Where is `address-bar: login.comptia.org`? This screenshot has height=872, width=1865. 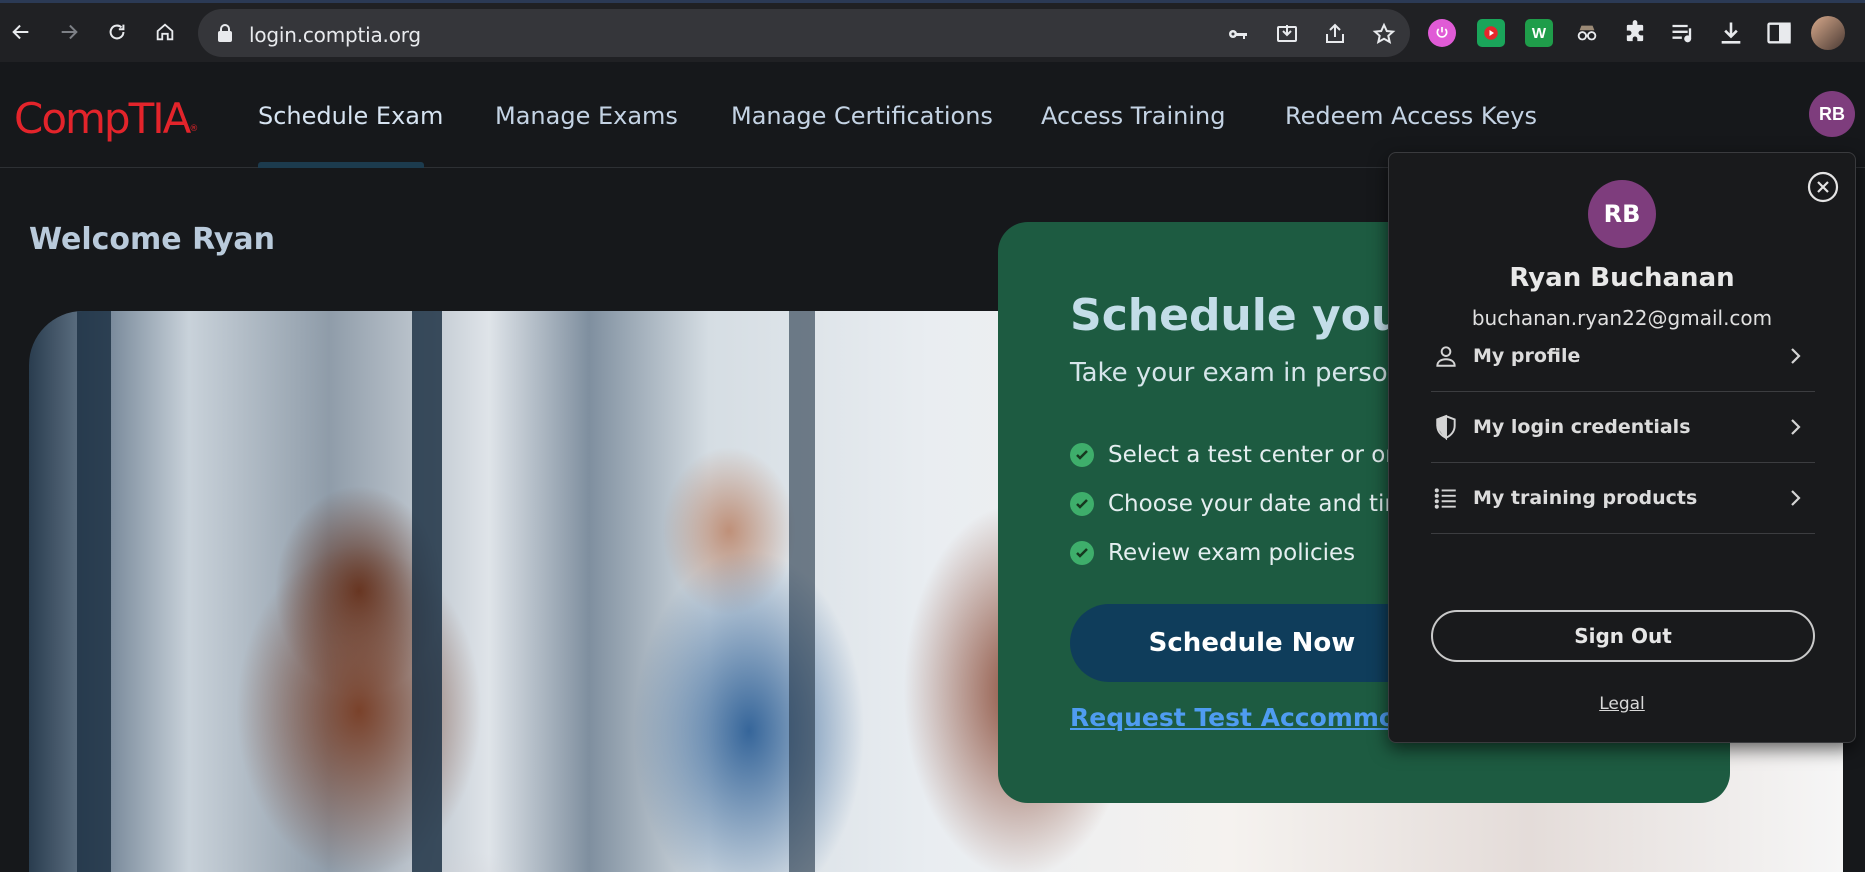 address-bar: login.comptia.org is located at coordinates (804, 33).